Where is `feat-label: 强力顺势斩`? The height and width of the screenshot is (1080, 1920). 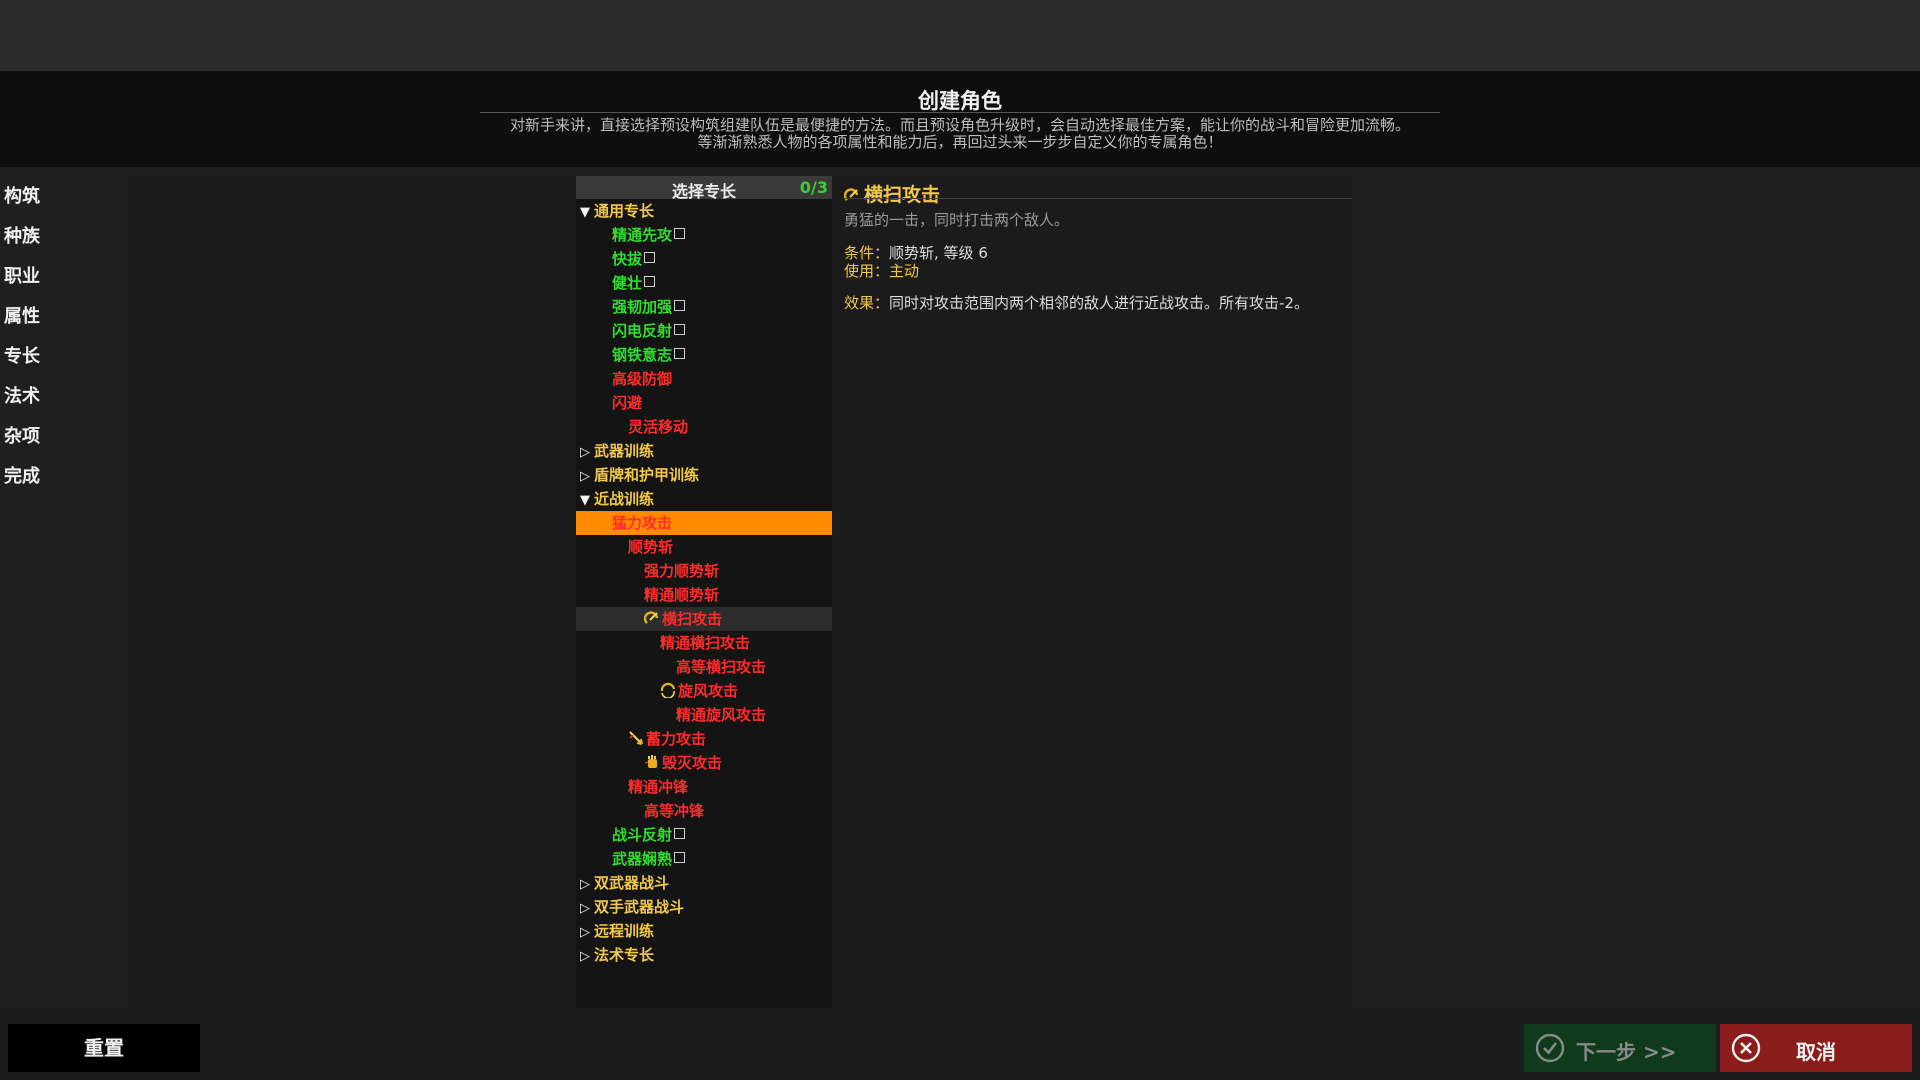 feat-label: 强力顺势斩 is located at coordinates (682, 571).